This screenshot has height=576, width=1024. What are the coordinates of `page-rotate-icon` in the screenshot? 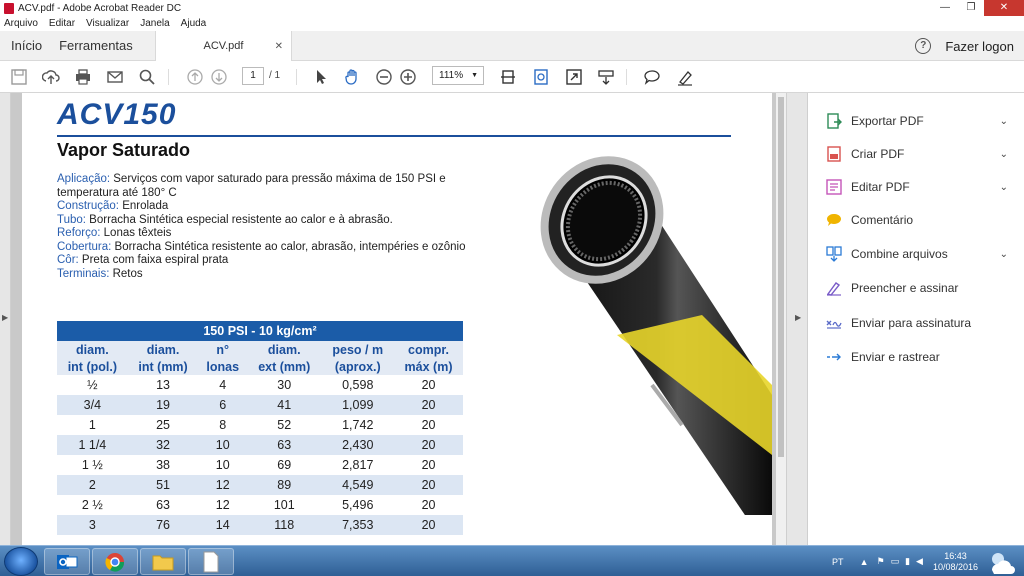 It's located at (541, 77).